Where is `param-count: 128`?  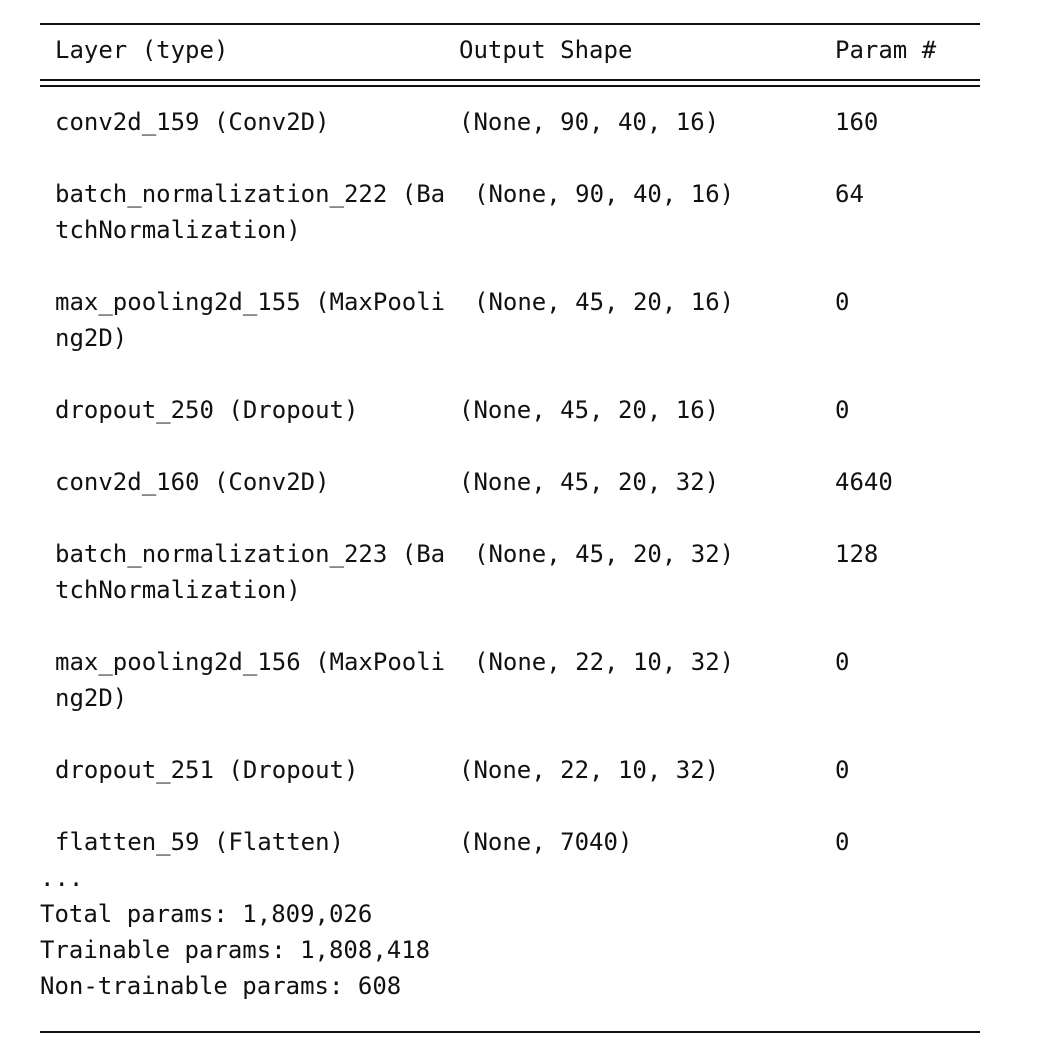
param-count: 128 is located at coordinates (857, 554).